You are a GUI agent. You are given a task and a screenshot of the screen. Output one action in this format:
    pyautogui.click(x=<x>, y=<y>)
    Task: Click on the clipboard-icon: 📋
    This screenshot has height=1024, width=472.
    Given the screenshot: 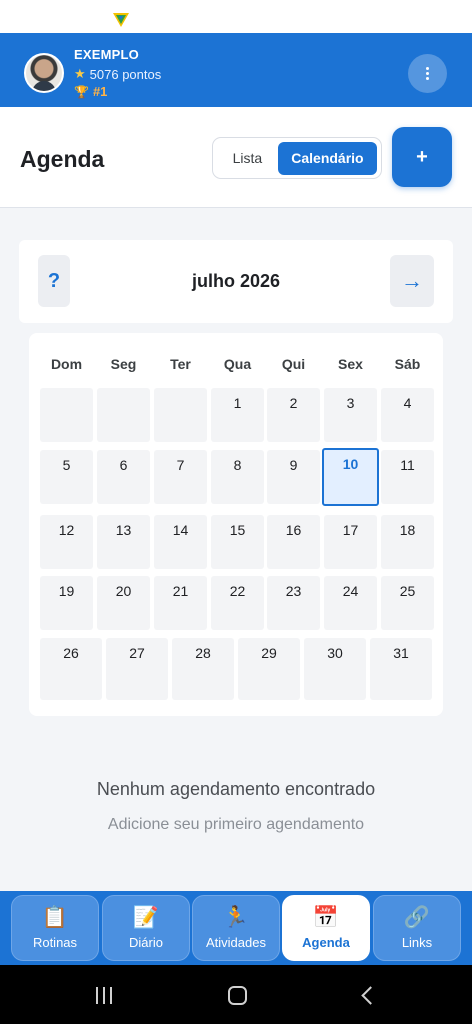 What is the action you would take?
    pyautogui.click(x=55, y=917)
    